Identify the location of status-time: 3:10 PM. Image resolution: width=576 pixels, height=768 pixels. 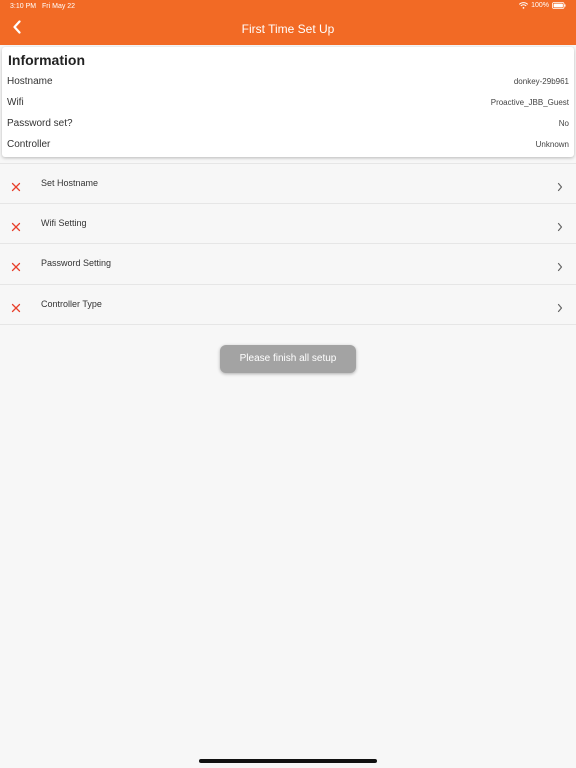
(23, 6).